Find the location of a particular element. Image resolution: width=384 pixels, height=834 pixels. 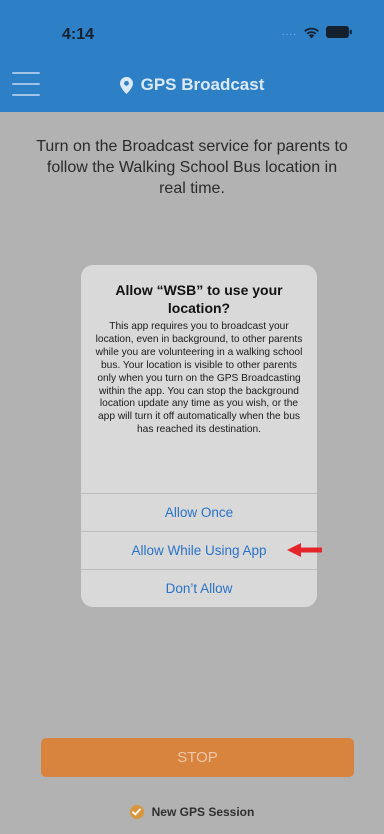

new-gps-session: New GPS Session is located at coordinates (192, 812).